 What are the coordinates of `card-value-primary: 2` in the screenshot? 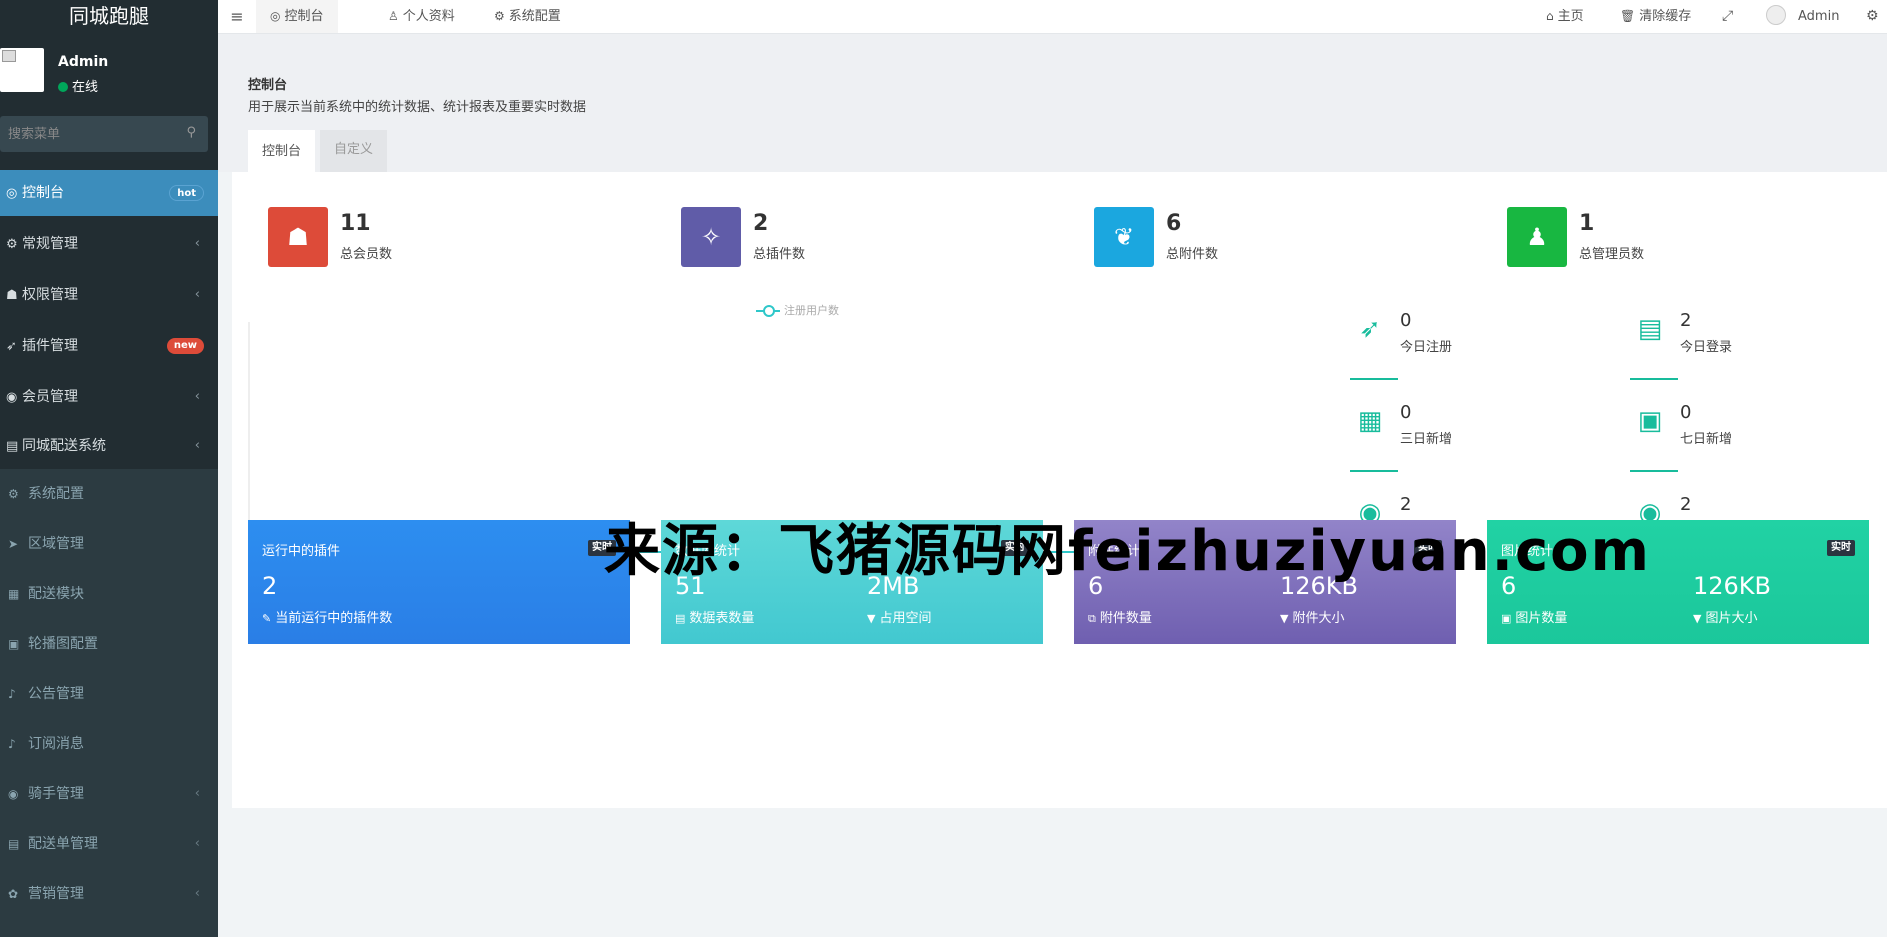 It's located at (270, 586).